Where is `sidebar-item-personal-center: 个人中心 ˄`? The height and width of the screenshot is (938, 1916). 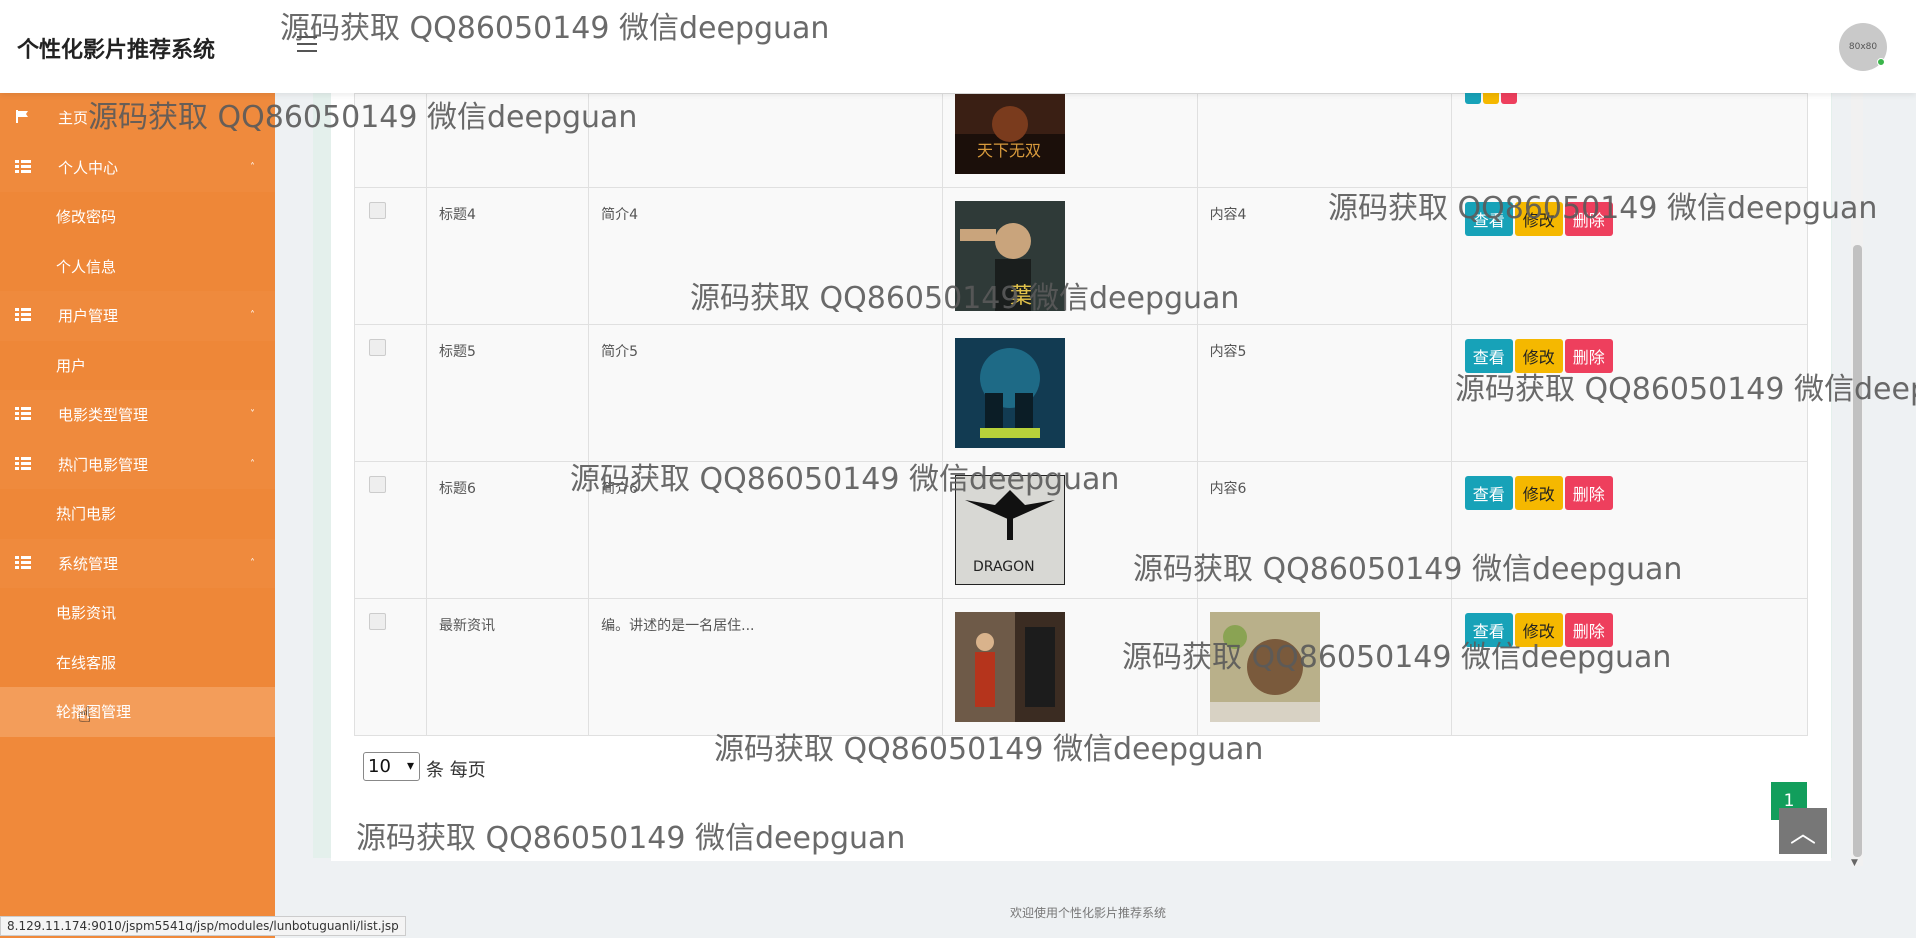
sidebar-item-personal-center: 个人中心 ˄ is located at coordinates (137, 167).